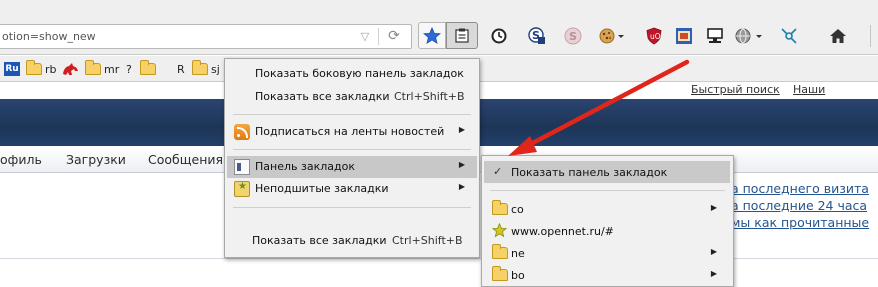  What do you see at coordinates (185, 159) in the screenshot?
I see `nav-messages: Сообщения` at bounding box center [185, 159].